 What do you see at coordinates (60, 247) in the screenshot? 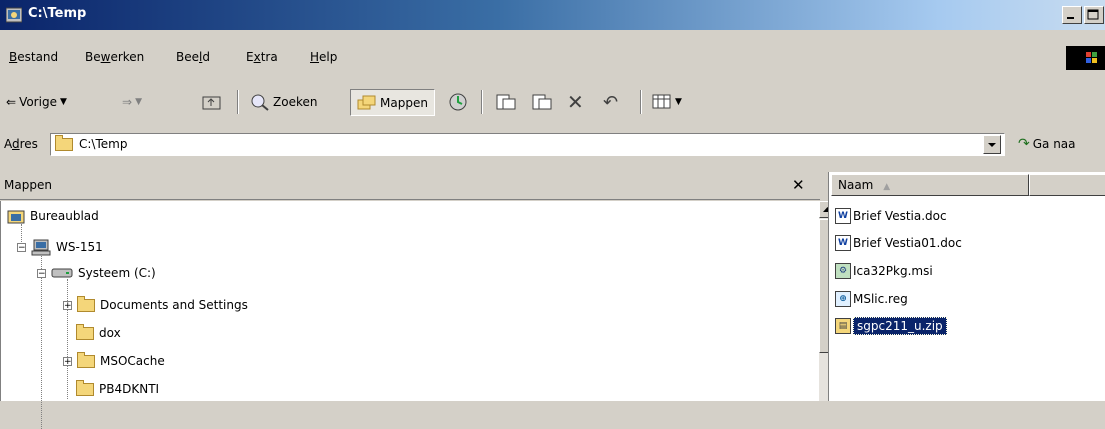
I see `tree-item-ws-151: − WS-151` at bounding box center [60, 247].